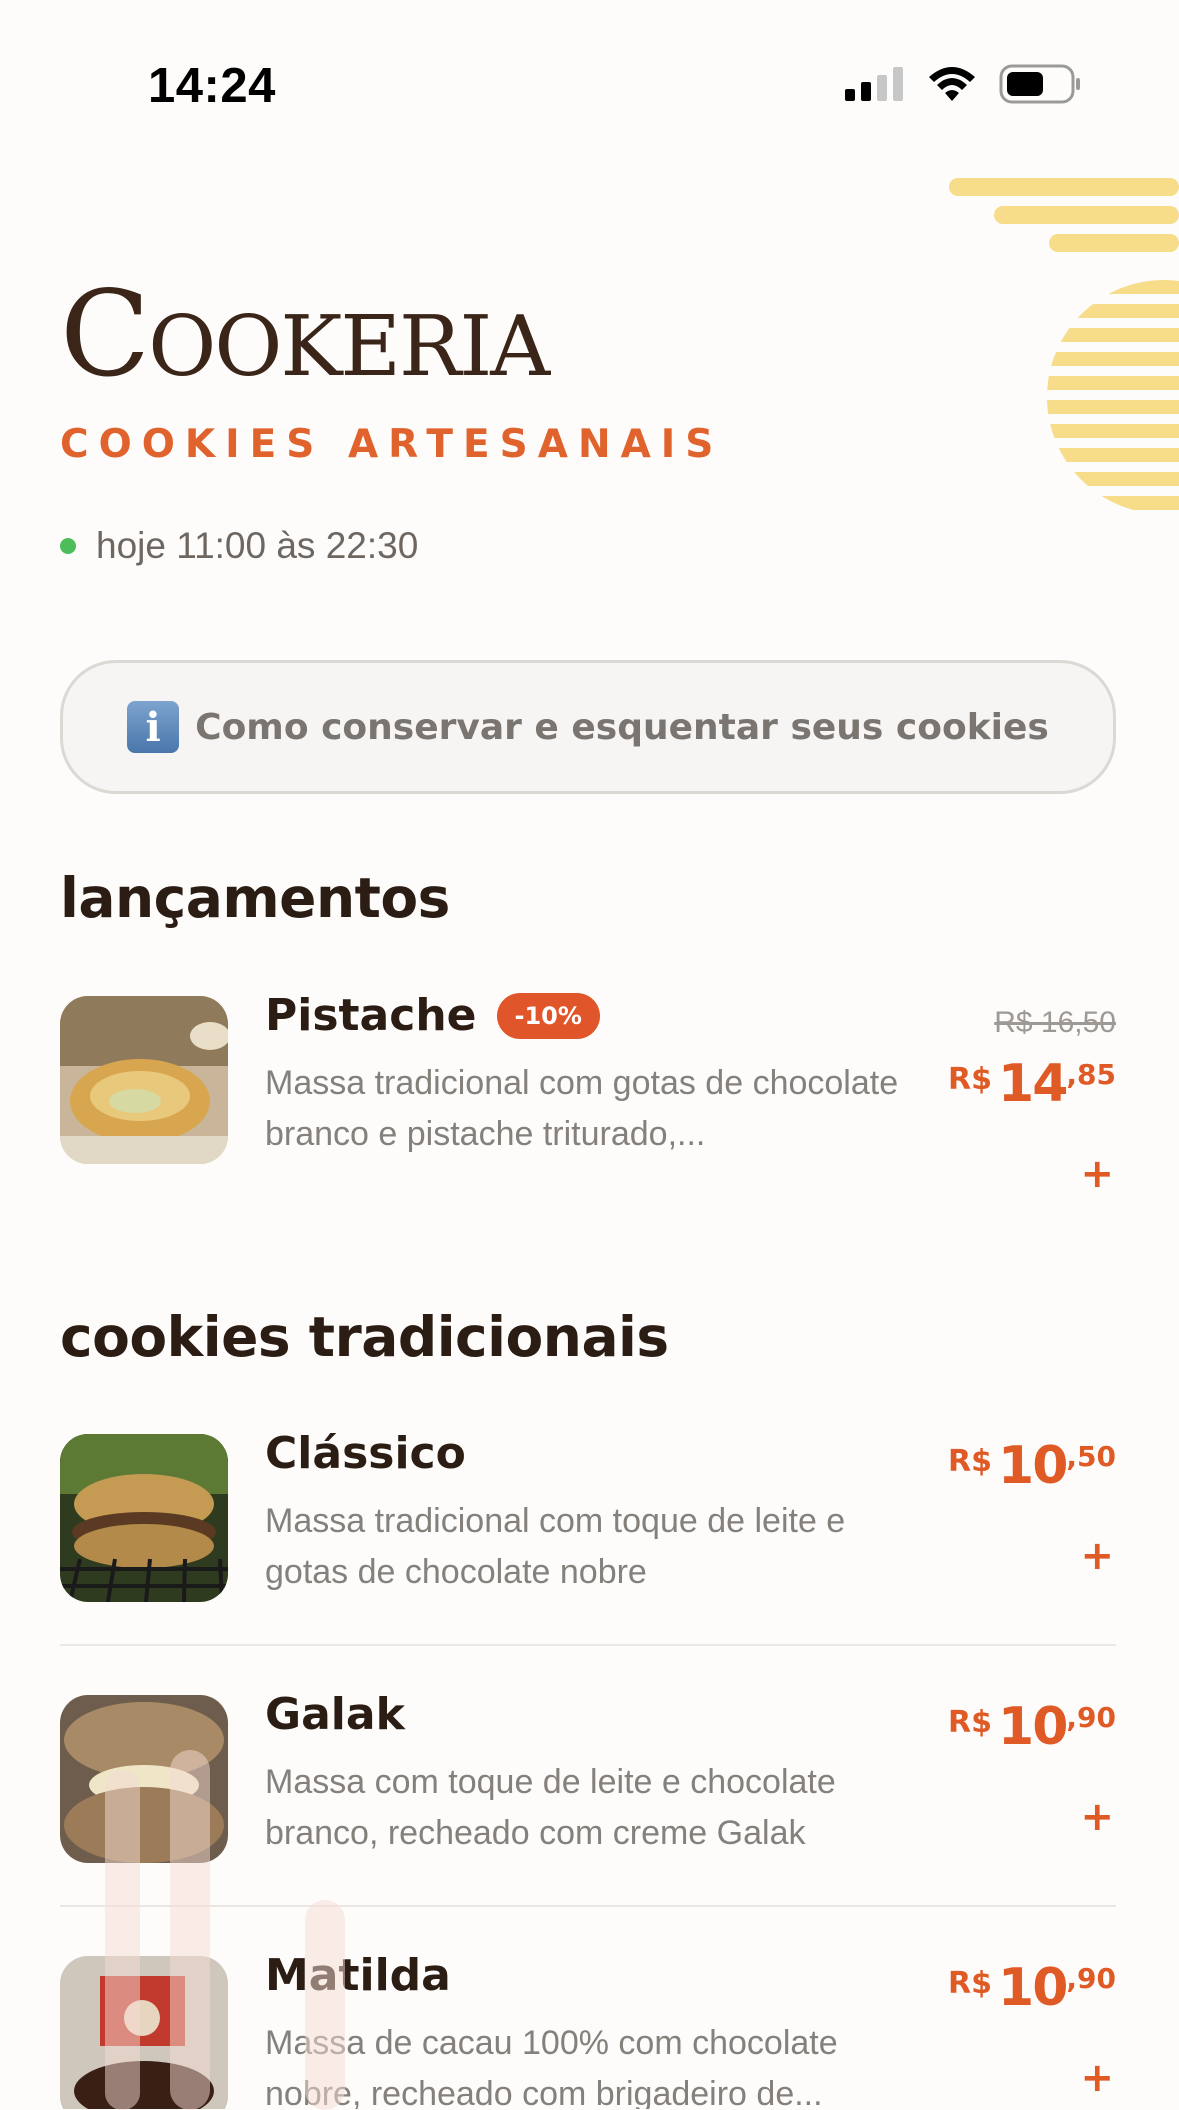 This screenshot has height=2110, width=1179. What do you see at coordinates (257, 545) in the screenshot?
I see `hours-text: hoje 11:00 às 22:30` at bounding box center [257, 545].